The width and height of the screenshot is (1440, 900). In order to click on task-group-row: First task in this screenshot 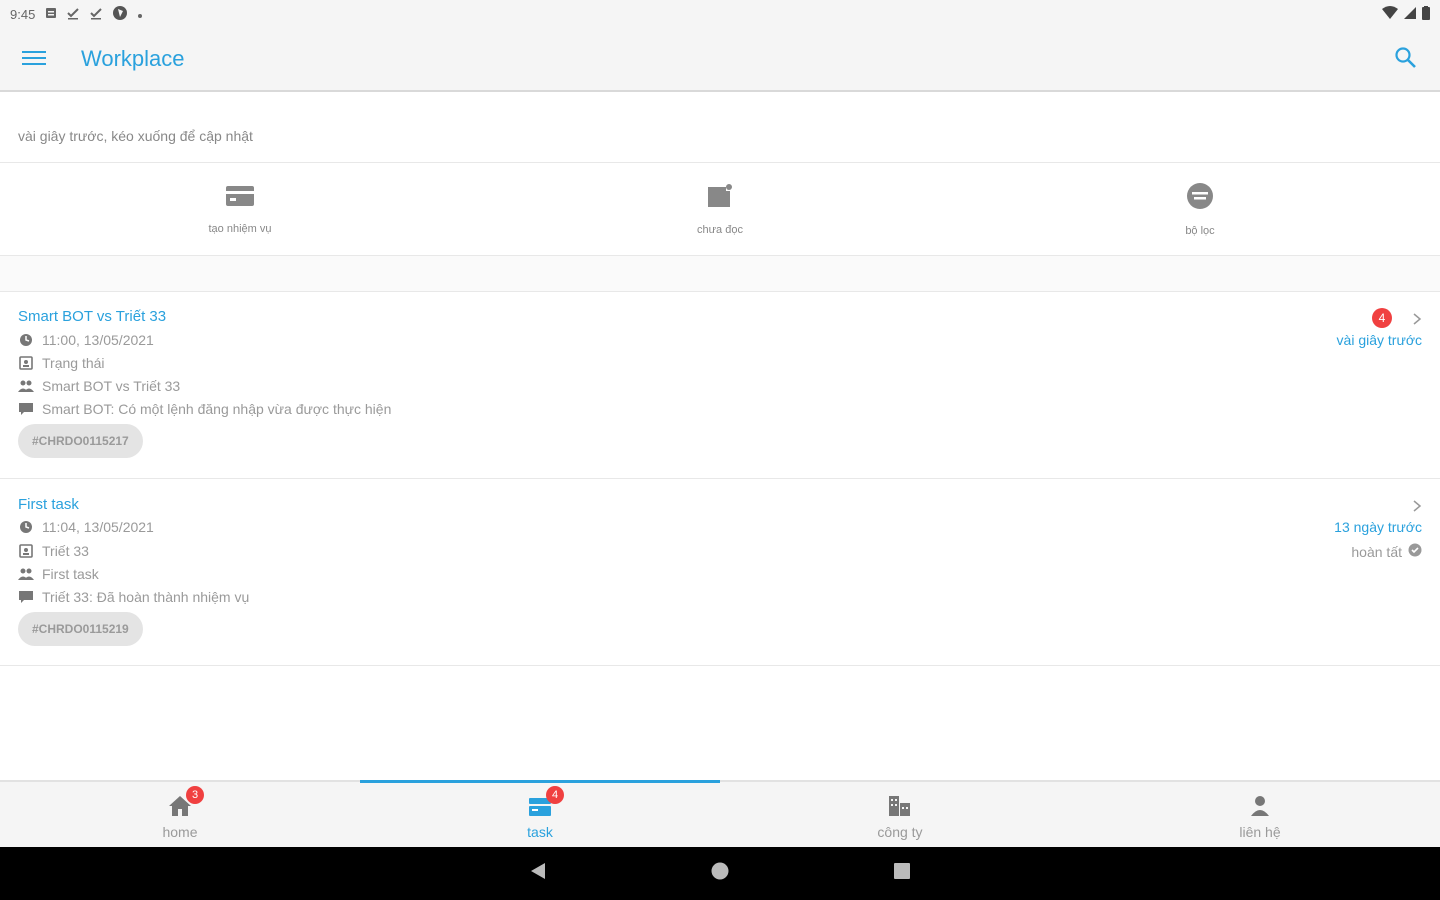, I will do `click(58, 574)`.